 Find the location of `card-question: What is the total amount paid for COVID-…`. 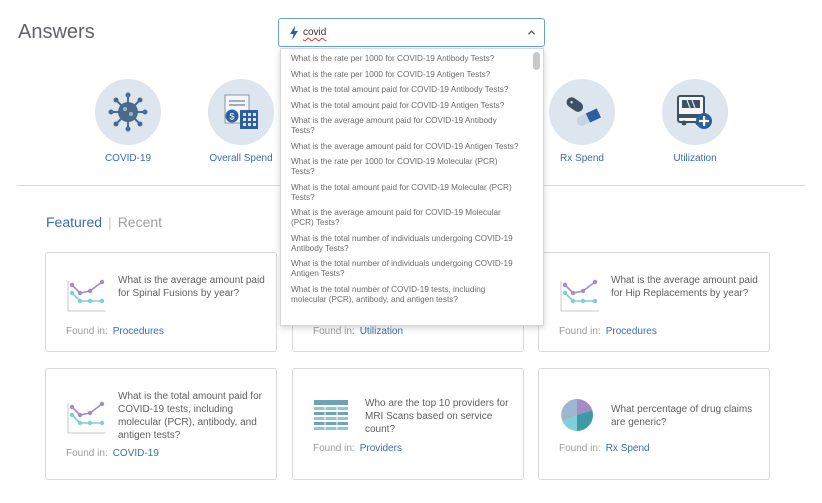

card-question: What is the total amount paid for COVID-… is located at coordinates (192, 416).